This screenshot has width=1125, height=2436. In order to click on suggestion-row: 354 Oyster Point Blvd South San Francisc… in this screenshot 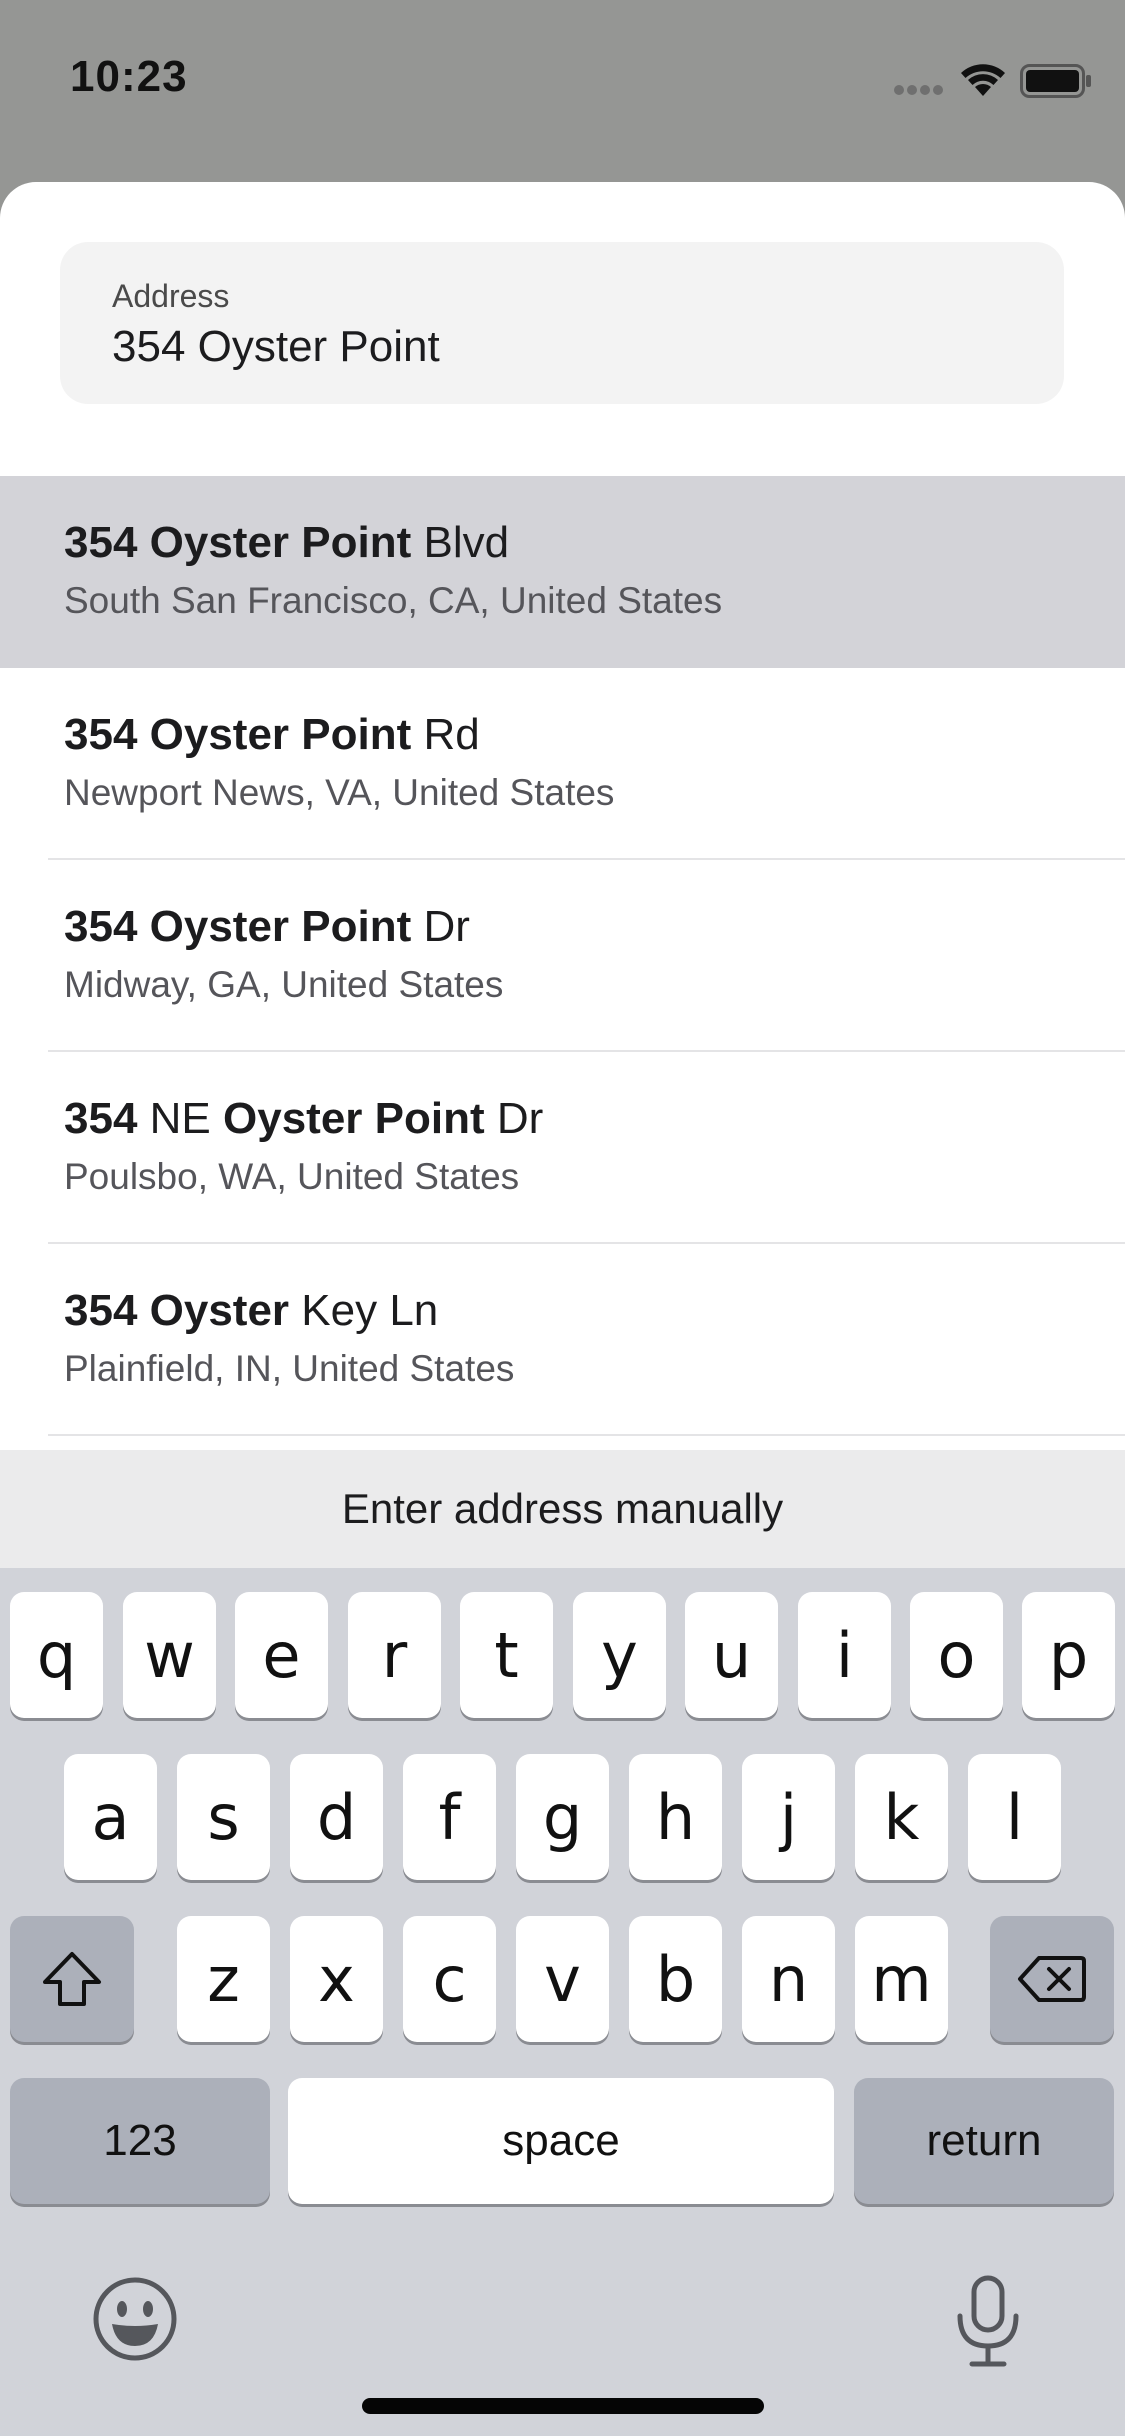, I will do `click(562, 572)`.